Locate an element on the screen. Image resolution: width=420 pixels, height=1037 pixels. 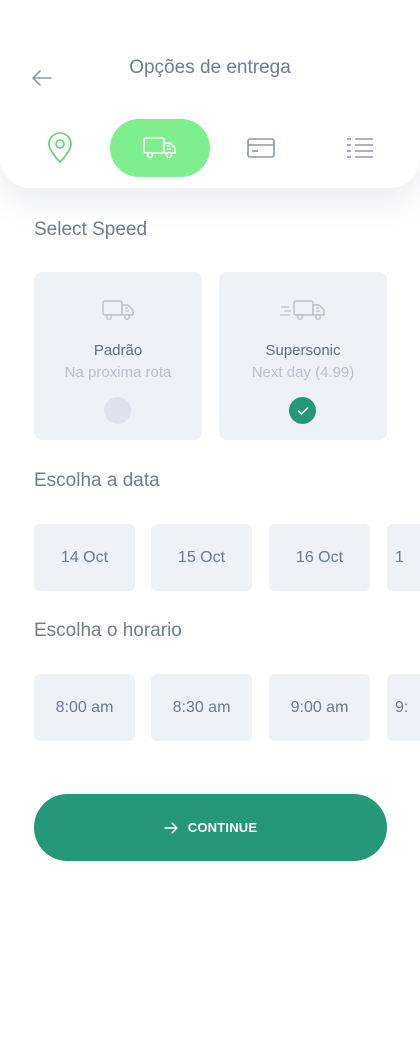
speed-option-supersonic: Supersonic Next day (4.99) is located at coordinates (303, 356).